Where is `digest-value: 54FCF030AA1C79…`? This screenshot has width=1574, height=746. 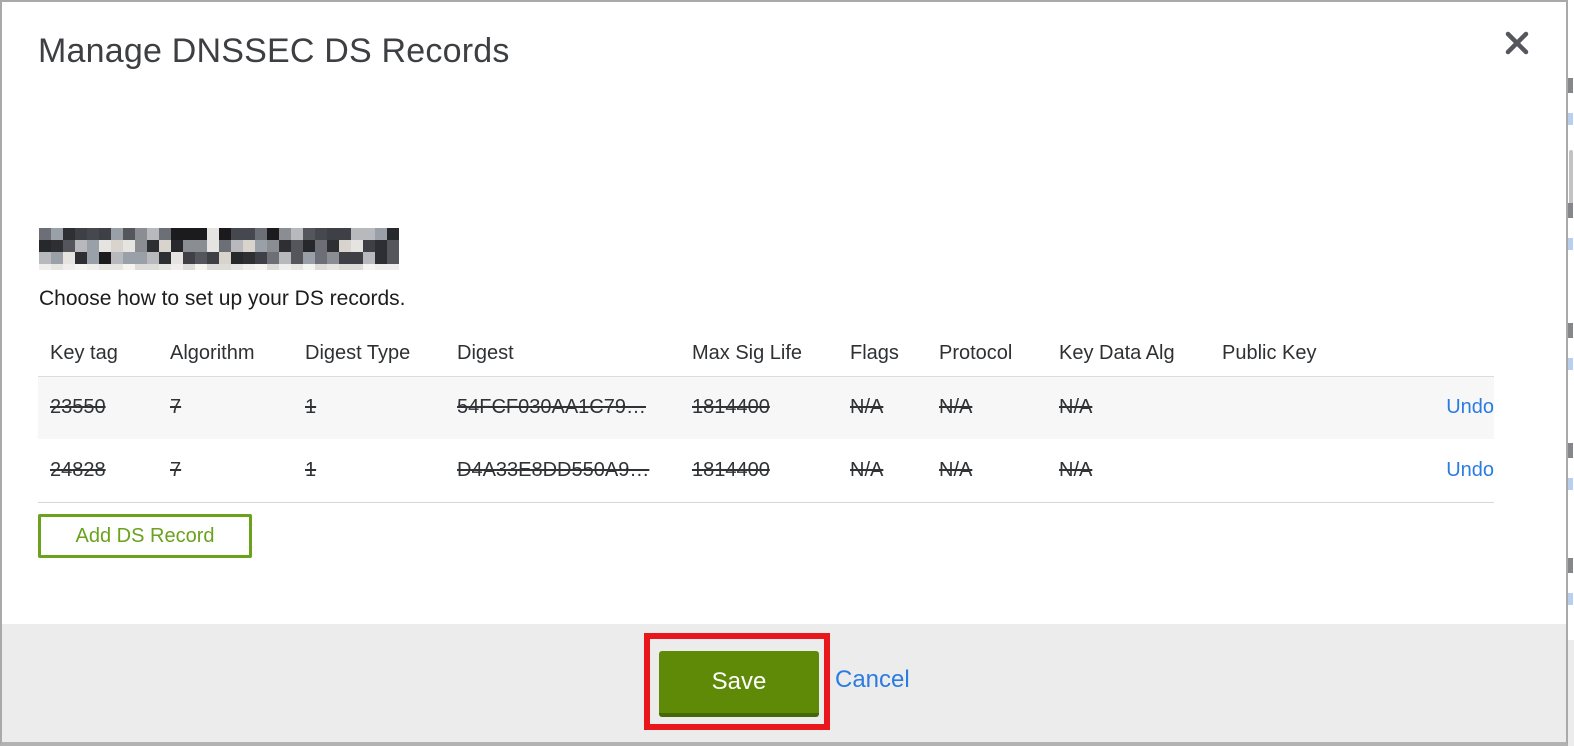 digest-value: 54FCF030AA1C79… is located at coordinates (551, 407).